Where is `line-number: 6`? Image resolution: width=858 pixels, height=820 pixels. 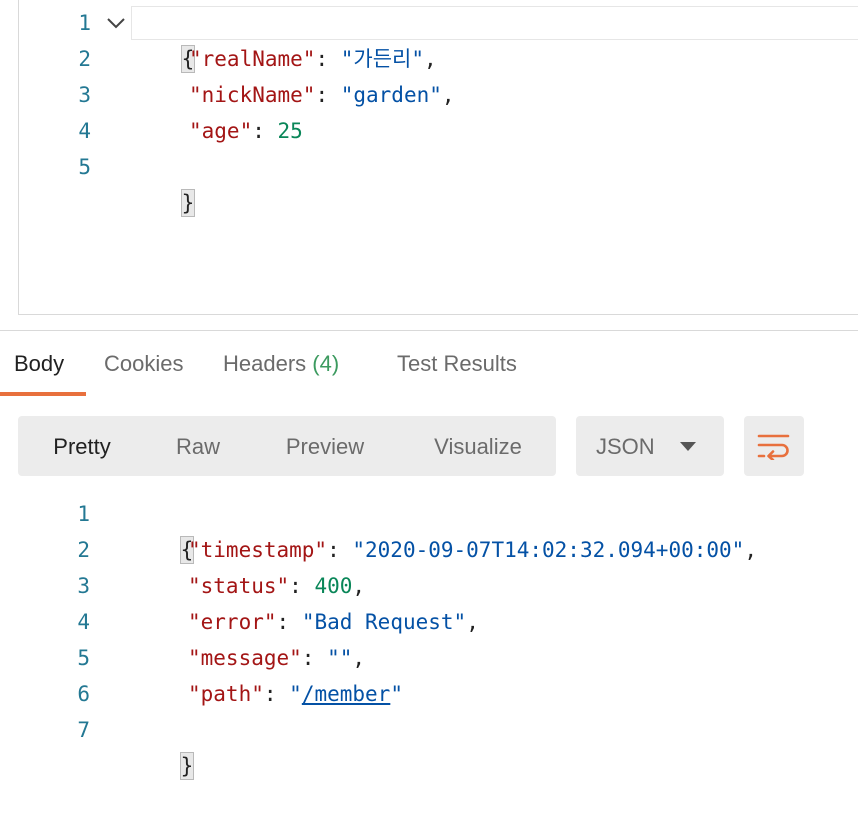 line-number: 6 is located at coordinates (83, 694).